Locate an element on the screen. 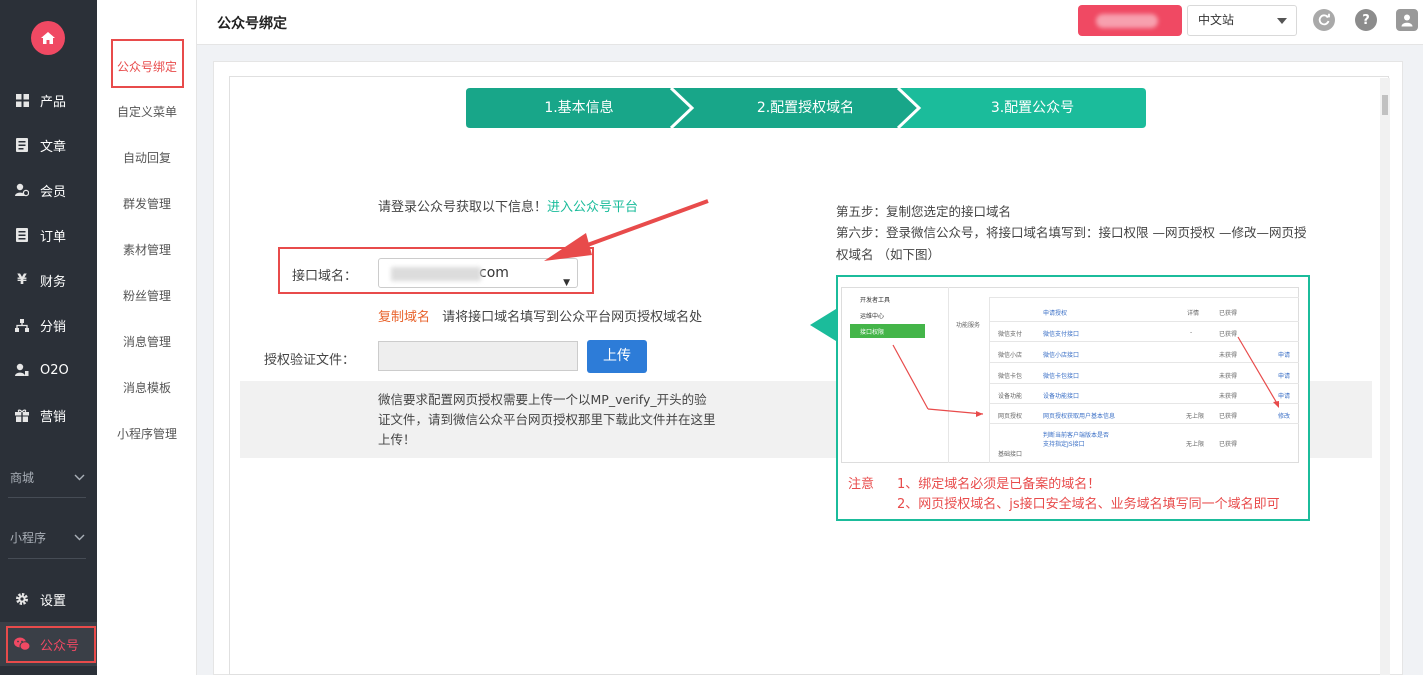  sidebar-item-label: 文章 is located at coordinates (53, 147).